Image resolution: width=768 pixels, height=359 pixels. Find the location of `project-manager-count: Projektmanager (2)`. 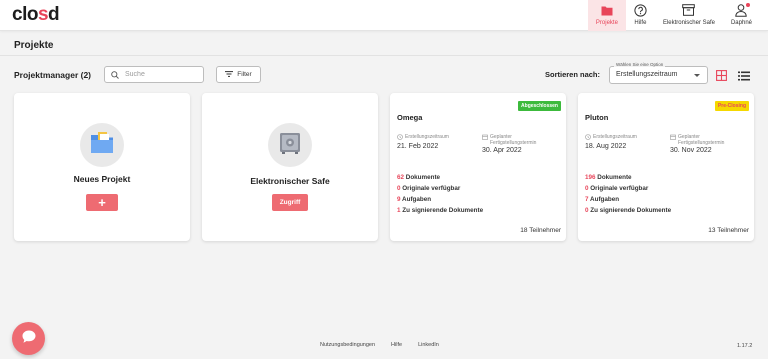

project-manager-count: Projektmanager (2) is located at coordinates (52, 75).